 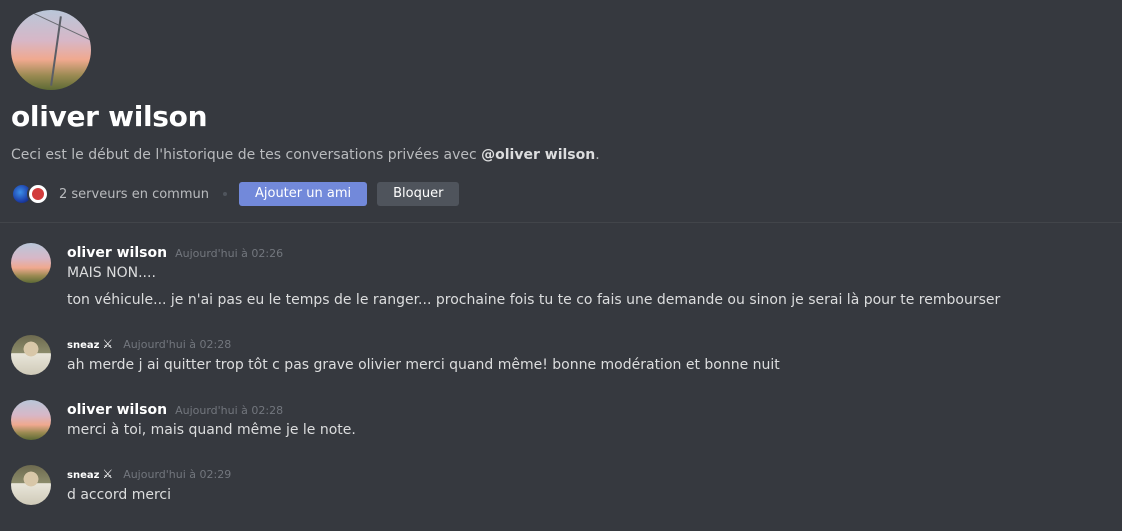 What do you see at coordinates (109, 116) in the screenshot?
I see `dm-title: oliver wilson` at bounding box center [109, 116].